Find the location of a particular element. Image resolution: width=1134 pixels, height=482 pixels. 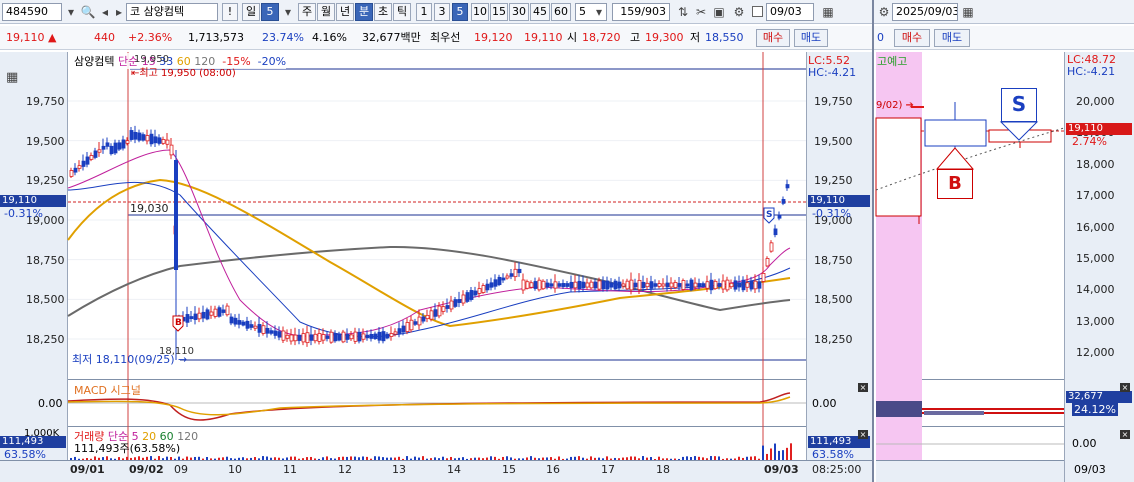

mini-zero: 0.00 is located at coordinates (1084, 443).